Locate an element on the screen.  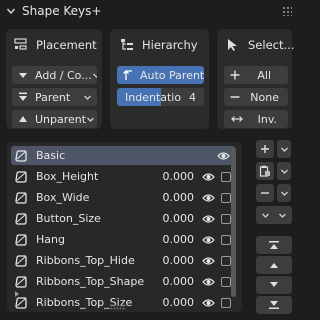
add-shape-key-button is located at coordinates (265, 149).